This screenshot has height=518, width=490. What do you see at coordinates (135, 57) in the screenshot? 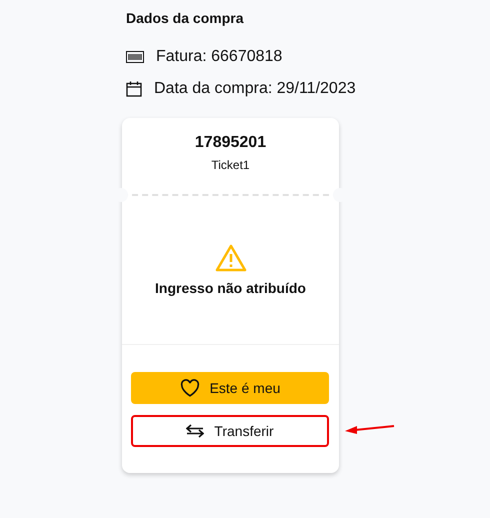
I see `barcode-icon` at bounding box center [135, 57].